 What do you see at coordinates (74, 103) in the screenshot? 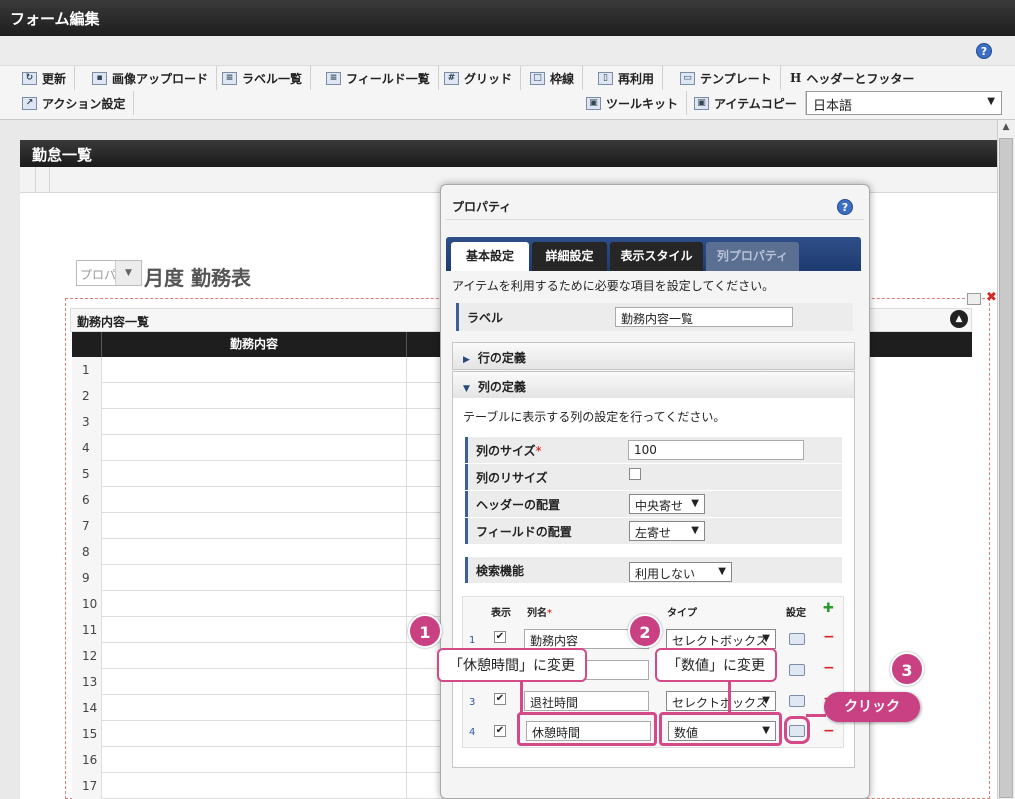
I see `action-settings-button: ↗ アクション設定` at bounding box center [74, 103].